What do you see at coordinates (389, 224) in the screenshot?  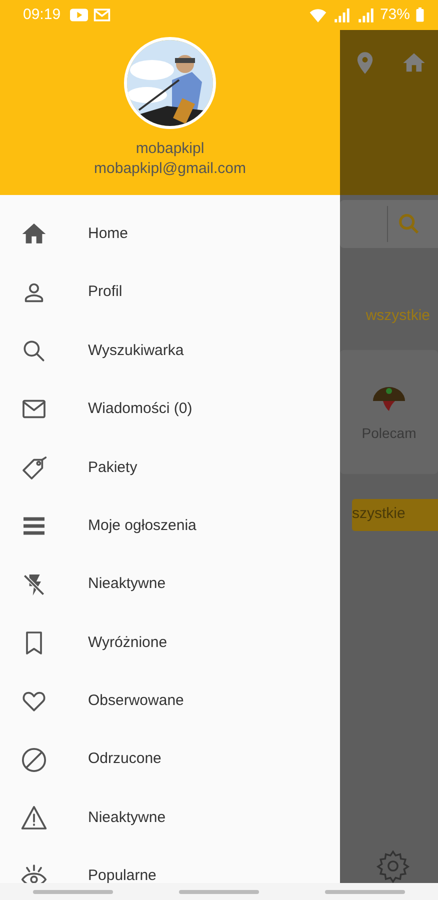 I see `search-field` at bounding box center [389, 224].